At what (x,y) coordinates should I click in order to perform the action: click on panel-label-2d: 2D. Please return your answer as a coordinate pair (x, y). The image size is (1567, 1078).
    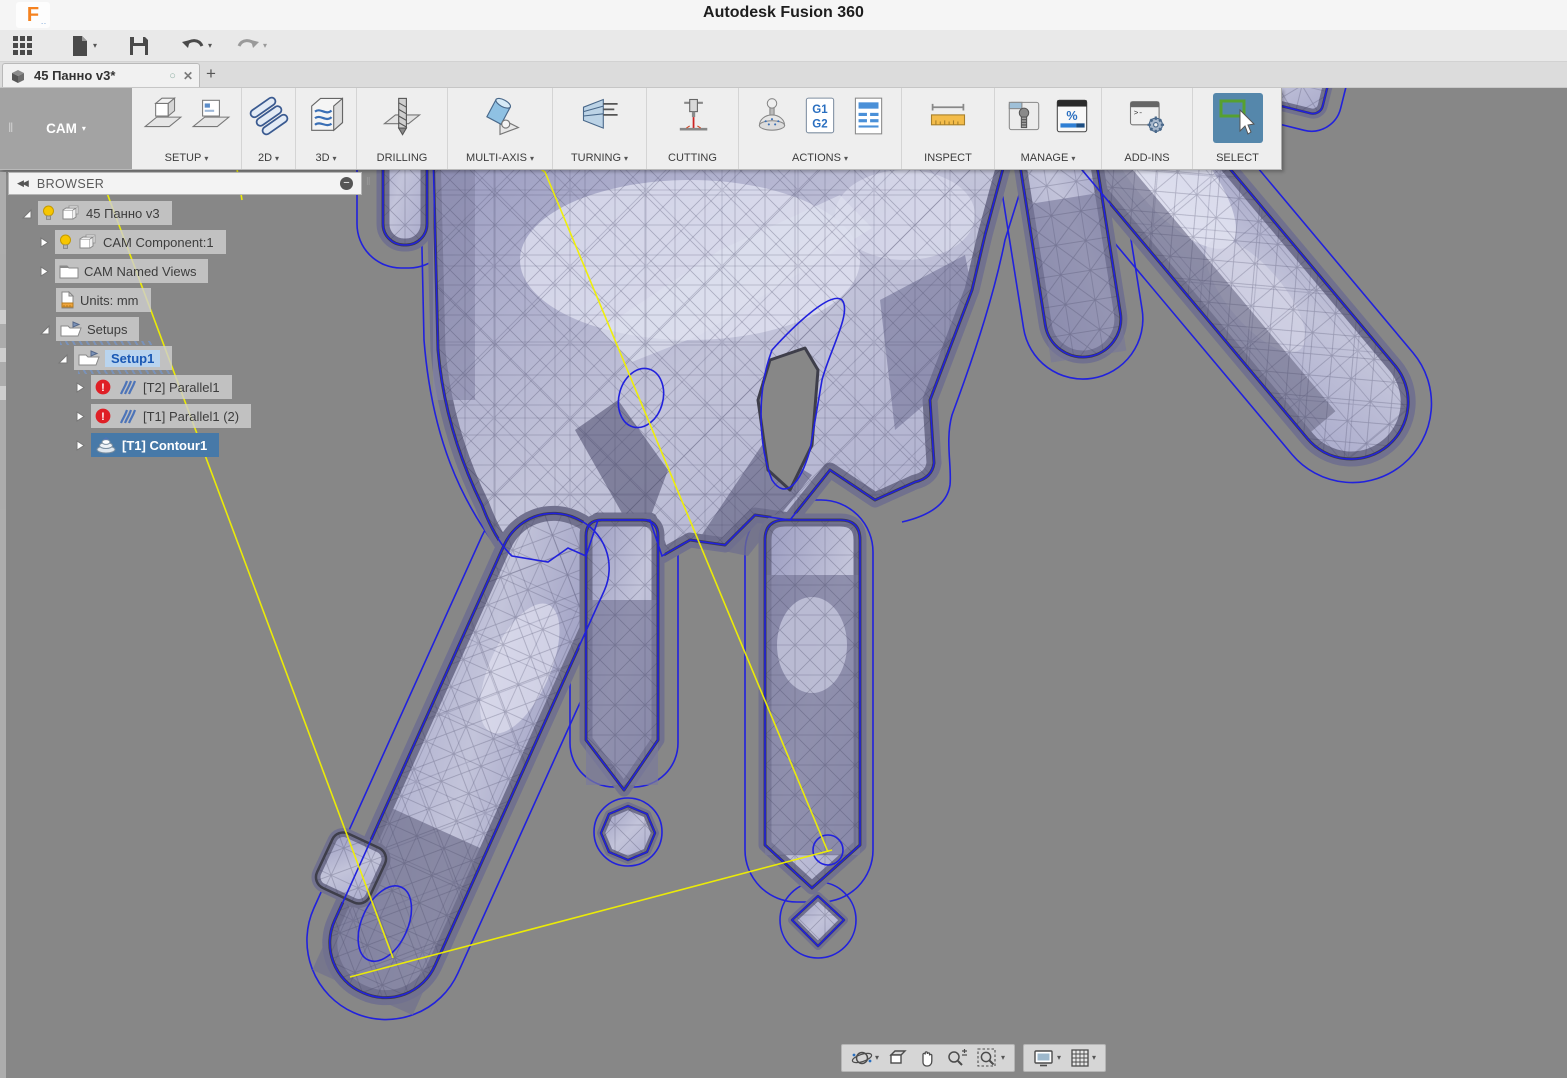
    Looking at the image, I should click on (265, 158).